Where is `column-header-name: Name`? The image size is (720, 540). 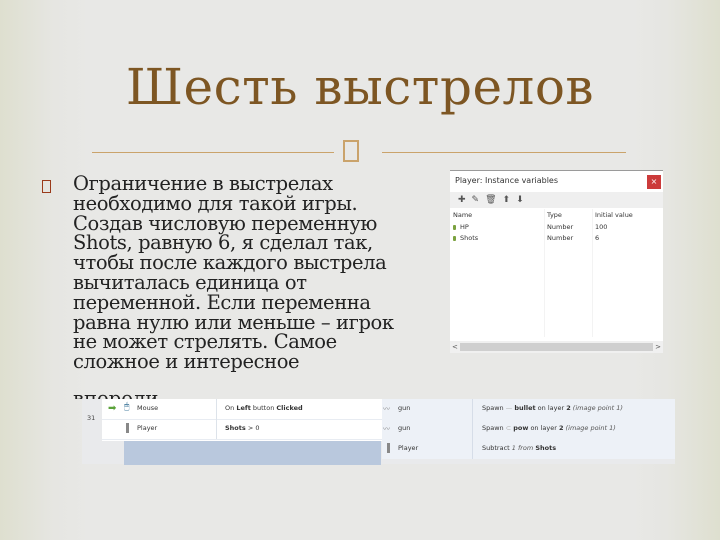
column-header-name: Name is located at coordinates (462, 215).